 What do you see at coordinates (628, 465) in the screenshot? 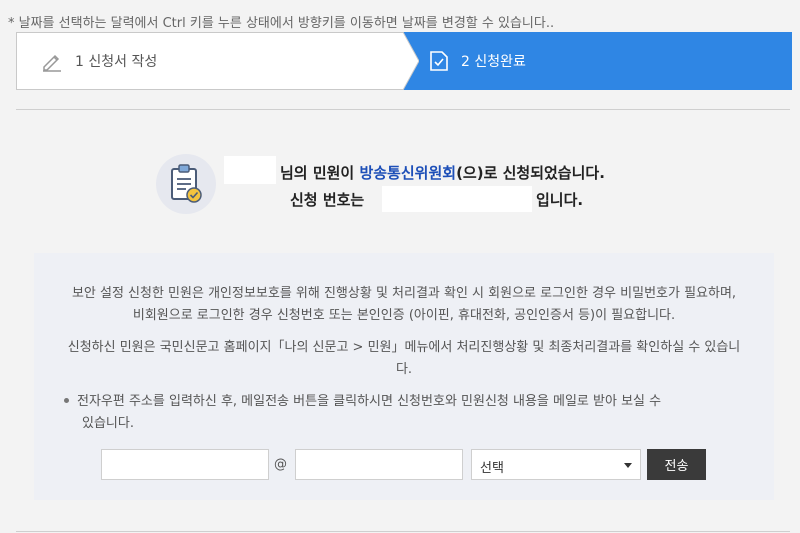
I see `chevron-down-icon` at bounding box center [628, 465].